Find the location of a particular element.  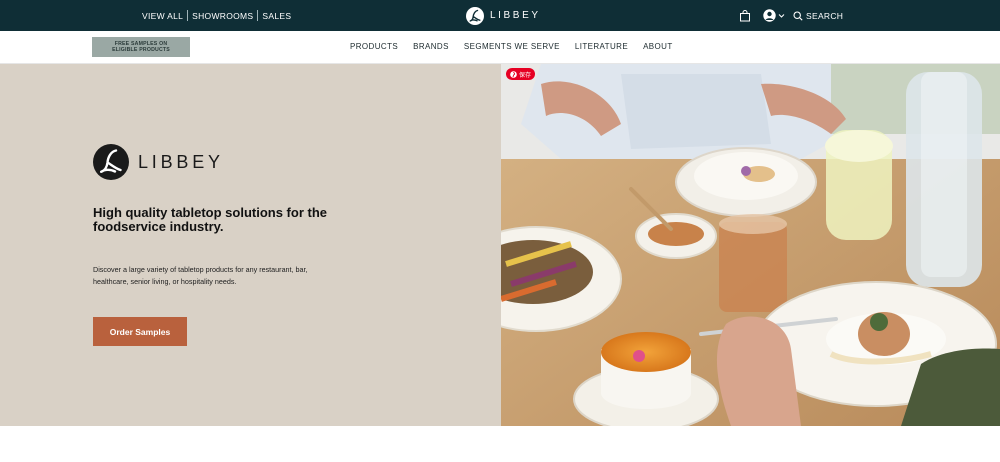

cart-button is located at coordinates (745, 15).